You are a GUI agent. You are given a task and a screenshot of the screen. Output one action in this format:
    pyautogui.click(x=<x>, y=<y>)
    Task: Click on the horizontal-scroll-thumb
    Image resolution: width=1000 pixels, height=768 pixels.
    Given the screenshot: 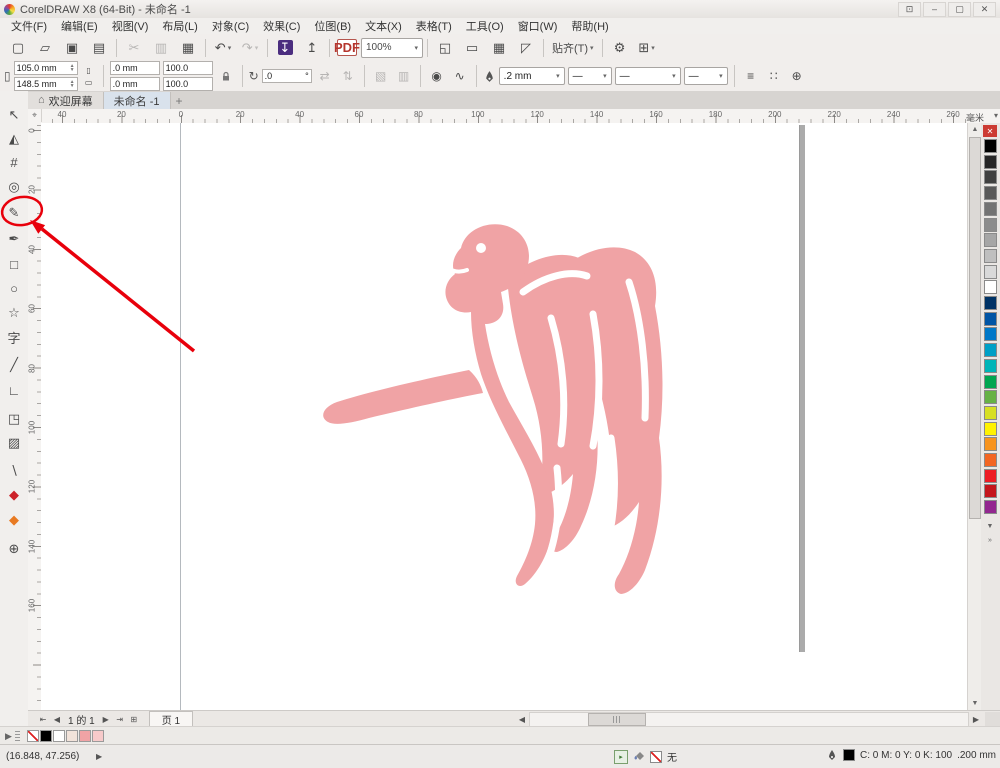 What is the action you would take?
    pyautogui.click(x=617, y=719)
    